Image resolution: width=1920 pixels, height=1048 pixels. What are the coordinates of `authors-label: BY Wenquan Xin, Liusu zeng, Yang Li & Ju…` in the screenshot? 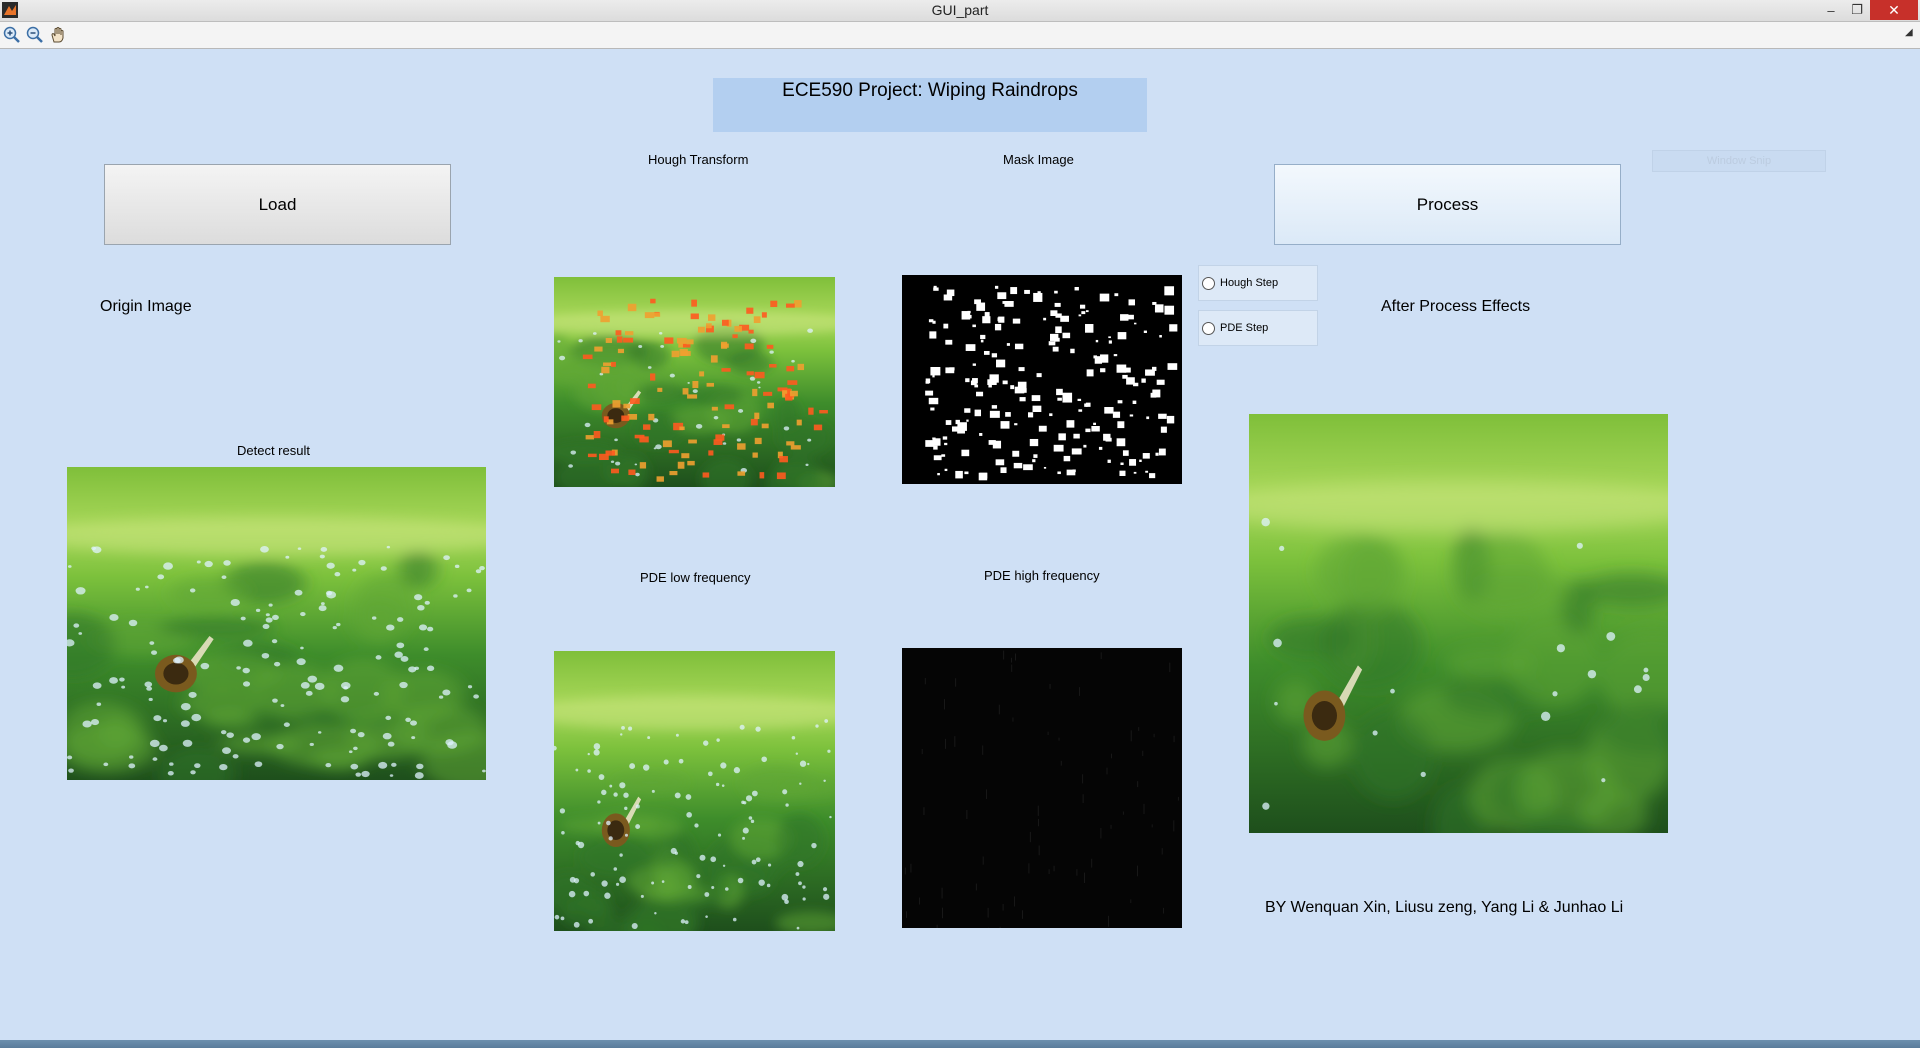 It's located at (1444, 907).